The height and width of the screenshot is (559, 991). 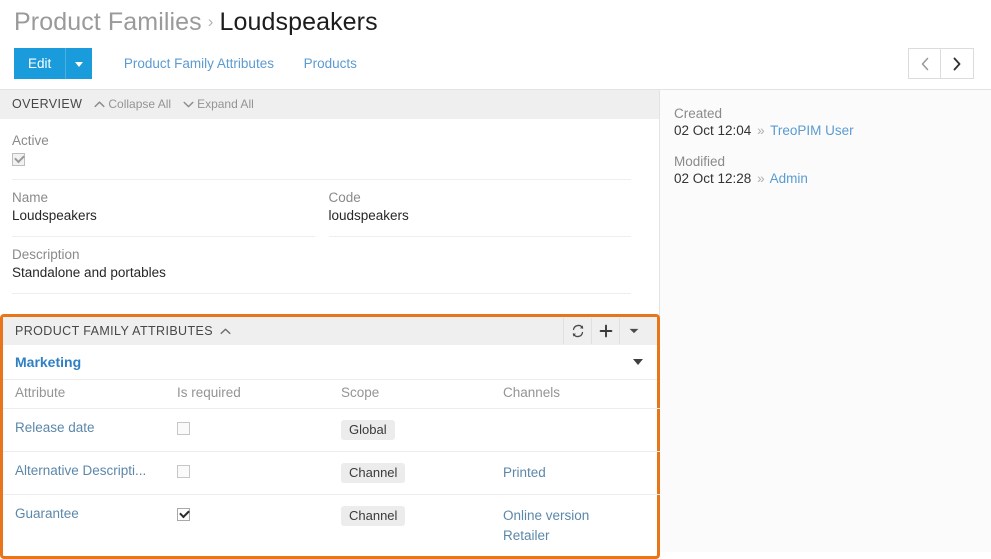 I want to click on cell-channels: Printed, so click(x=580, y=473).